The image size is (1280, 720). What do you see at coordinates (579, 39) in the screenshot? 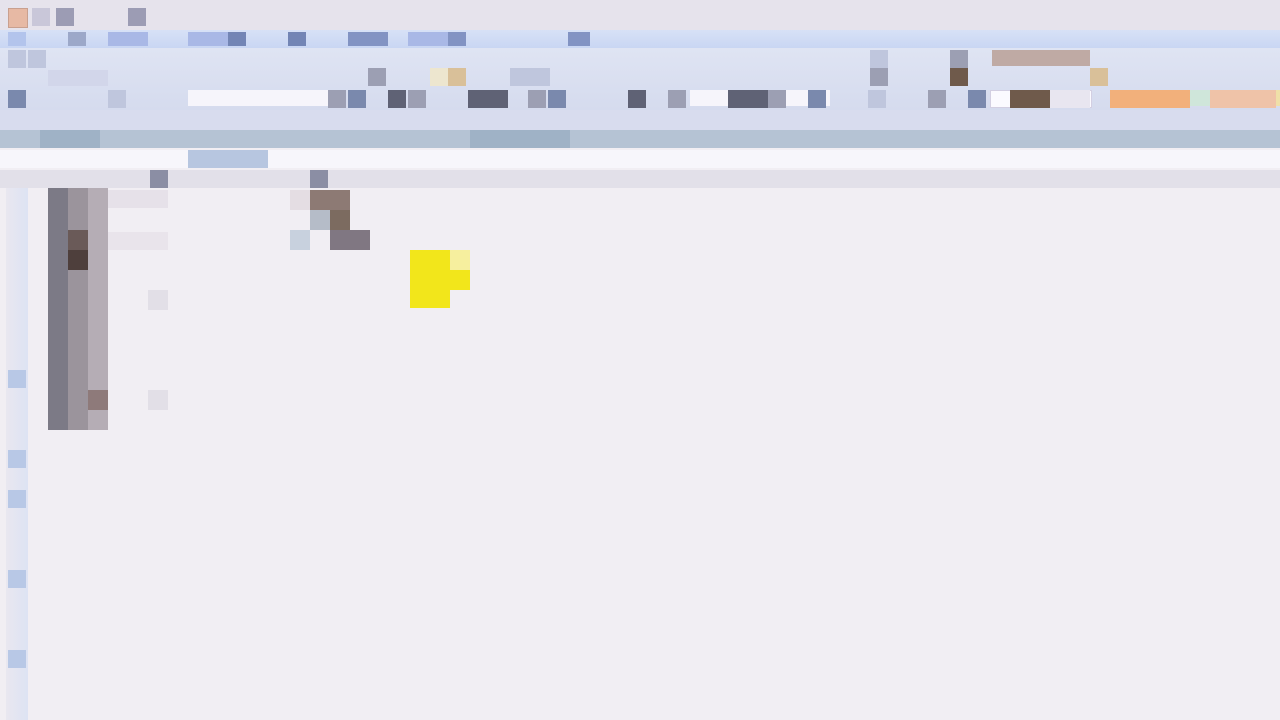
I see `tab-addins` at bounding box center [579, 39].